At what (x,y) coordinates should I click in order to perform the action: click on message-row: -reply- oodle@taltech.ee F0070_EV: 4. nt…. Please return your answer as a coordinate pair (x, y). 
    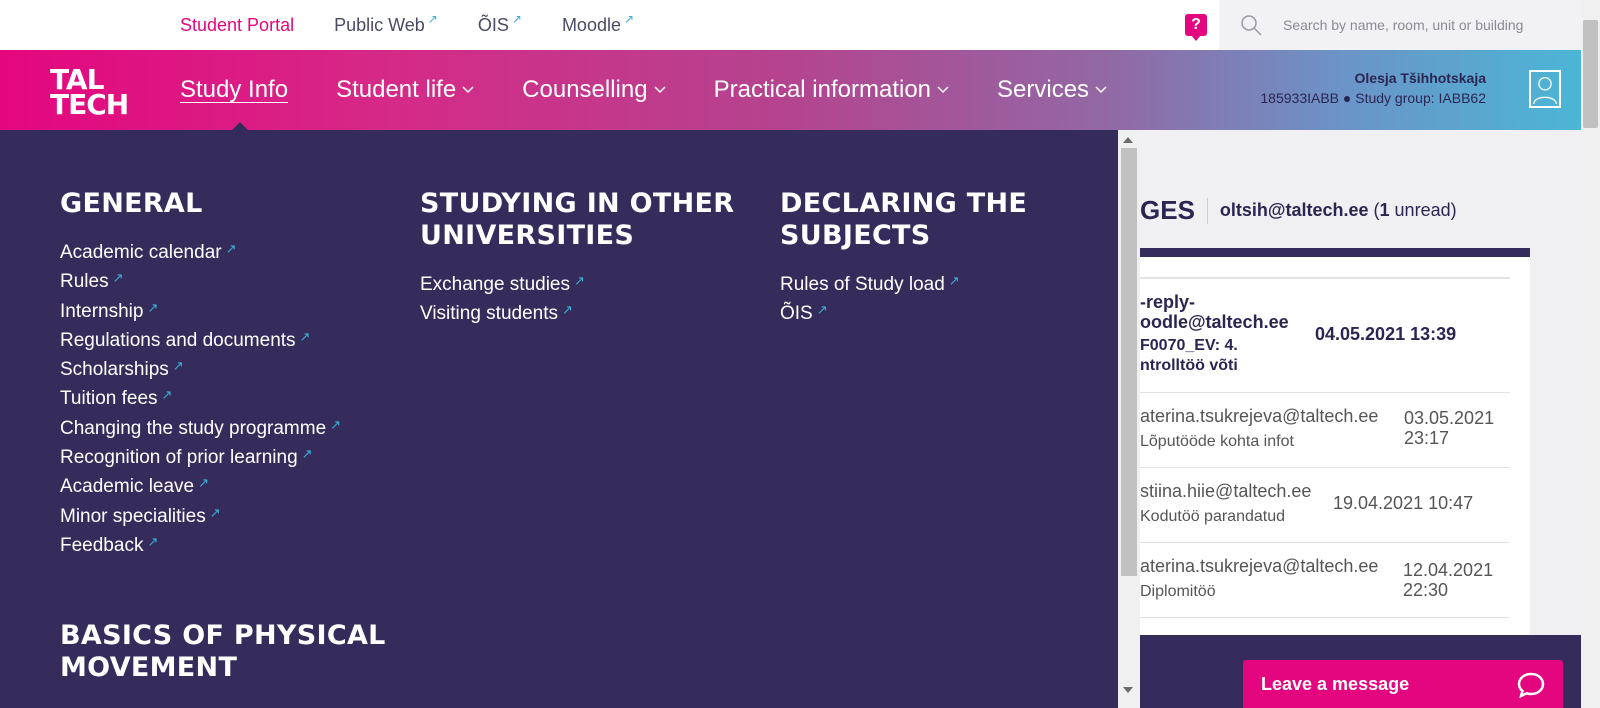
    Looking at the image, I should click on (1325, 335).